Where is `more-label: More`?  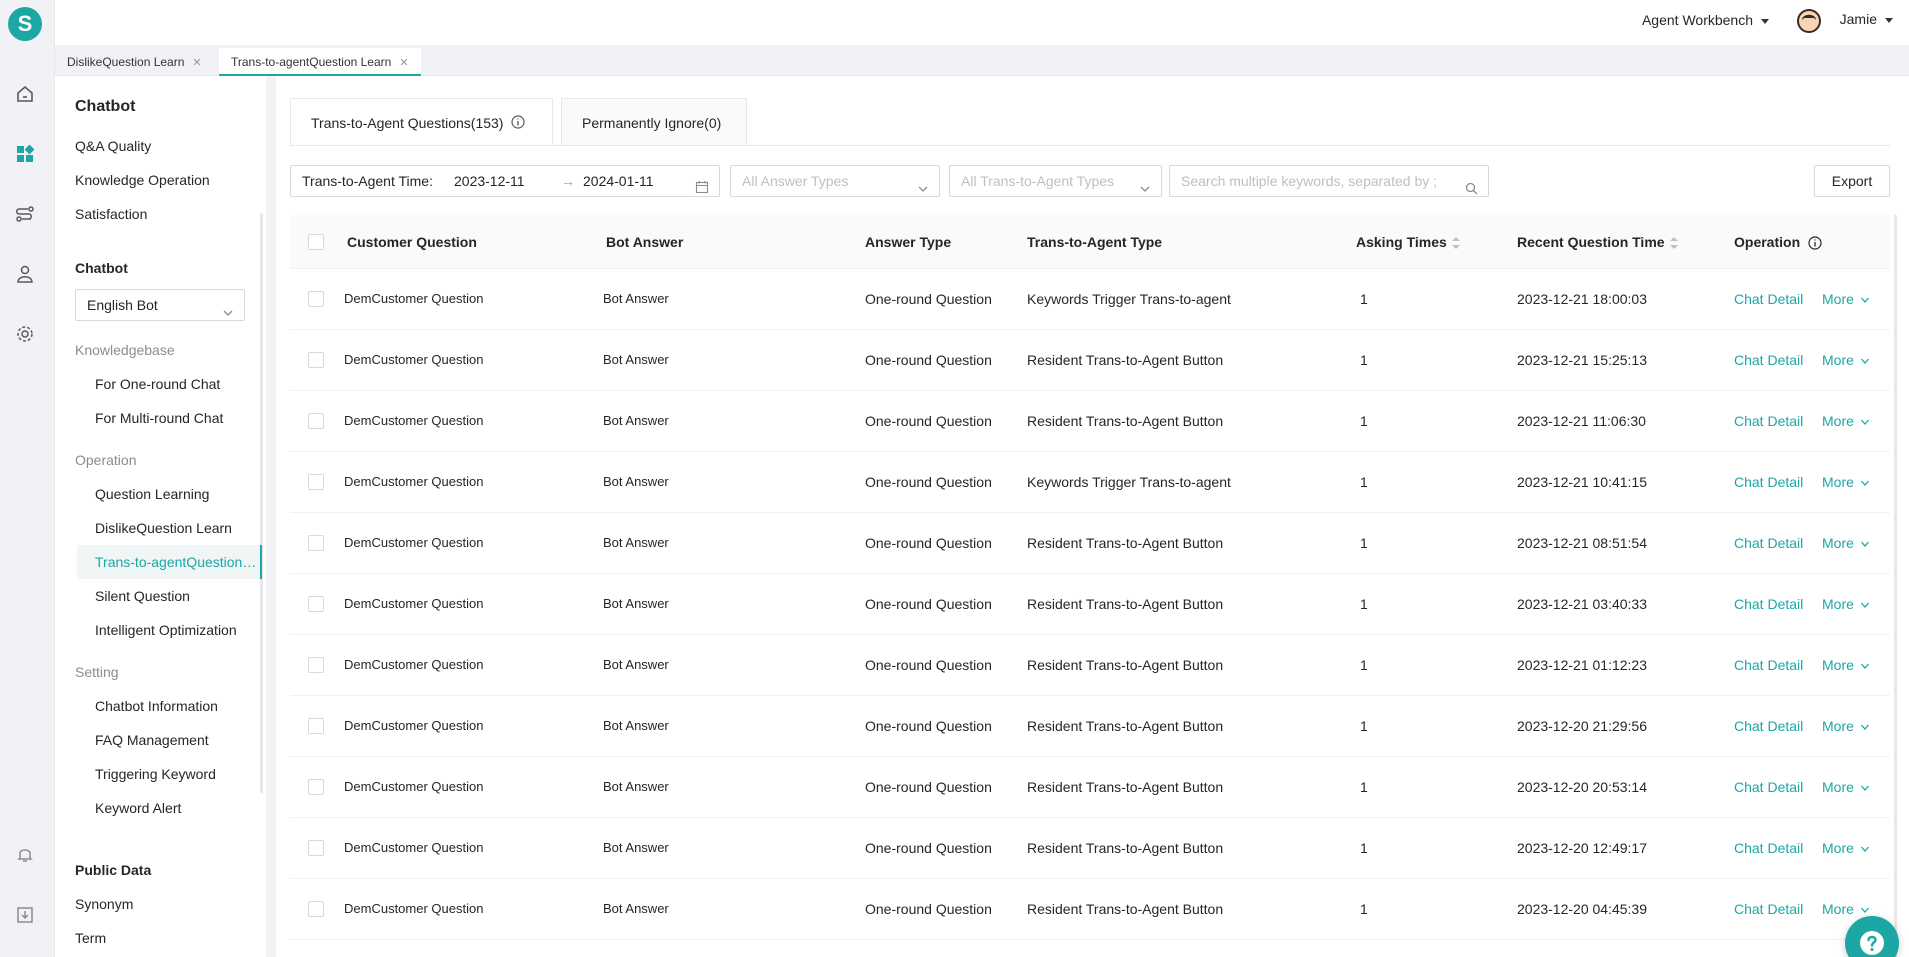
more-label: More is located at coordinates (1838, 787).